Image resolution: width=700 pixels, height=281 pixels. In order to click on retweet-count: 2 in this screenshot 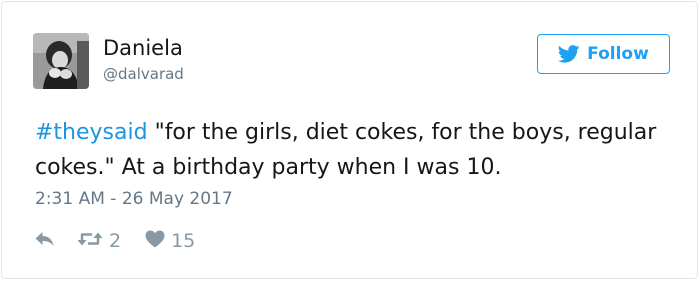, I will do `click(115, 241)`.